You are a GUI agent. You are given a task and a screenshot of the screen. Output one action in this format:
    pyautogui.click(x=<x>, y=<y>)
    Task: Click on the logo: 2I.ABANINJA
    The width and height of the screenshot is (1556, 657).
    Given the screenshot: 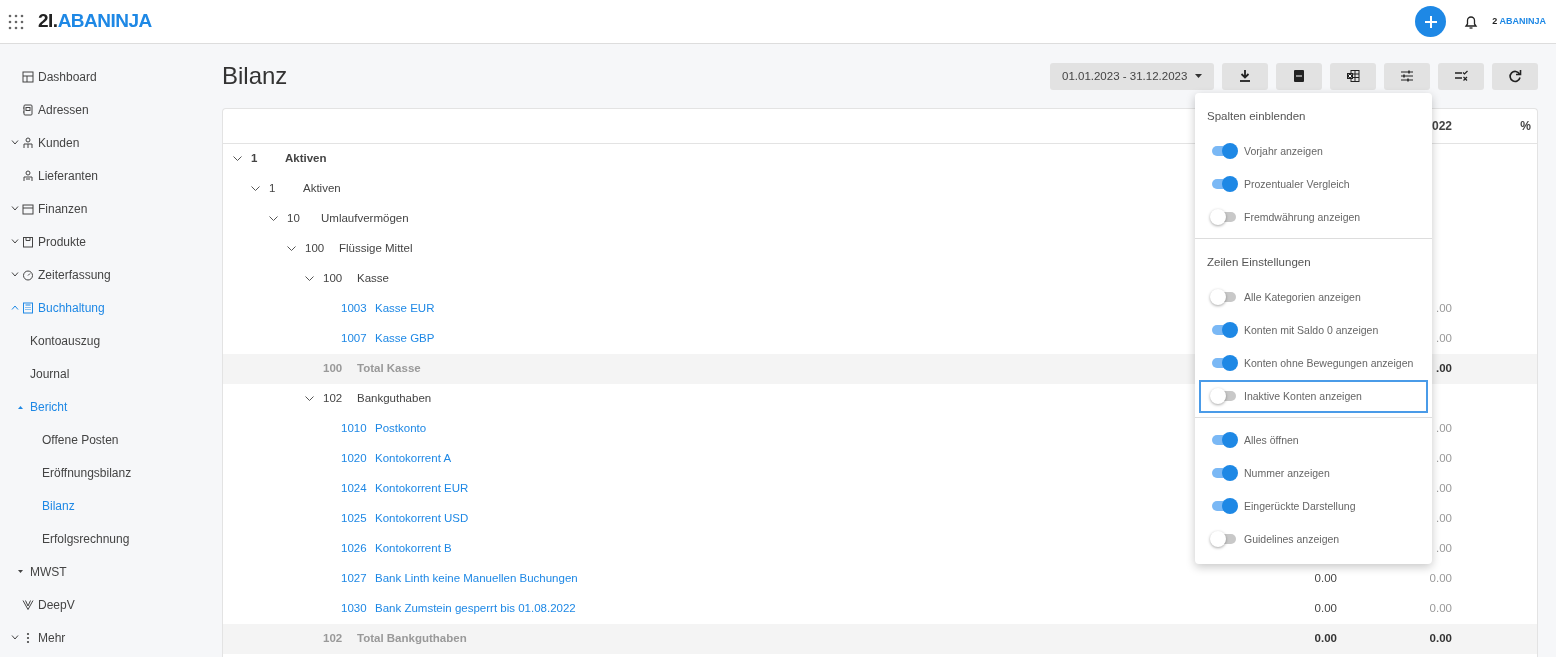 What is the action you would take?
    pyautogui.click(x=95, y=21)
    